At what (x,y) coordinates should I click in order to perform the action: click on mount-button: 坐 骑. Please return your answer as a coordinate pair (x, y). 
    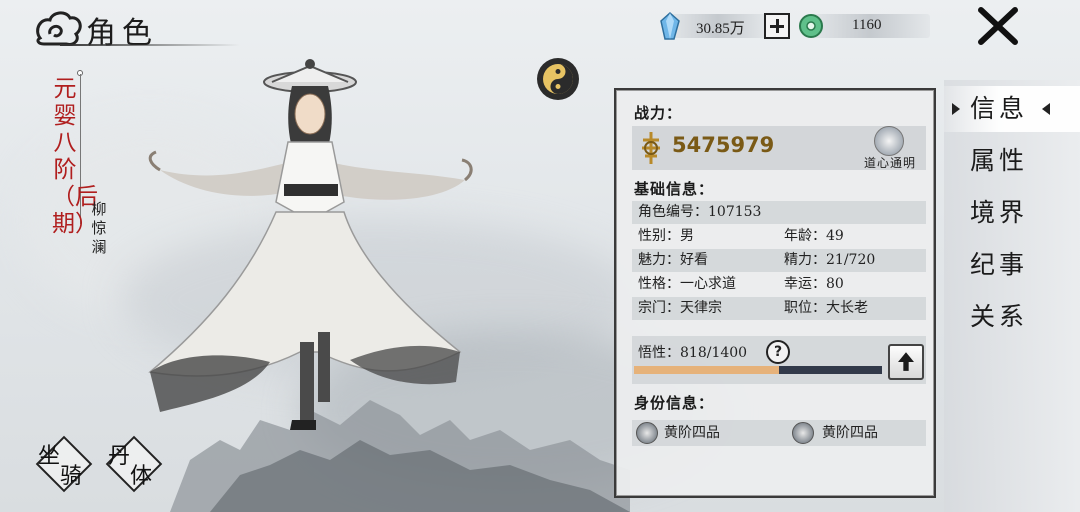
    Looking at the image, I should click on (64, 464).